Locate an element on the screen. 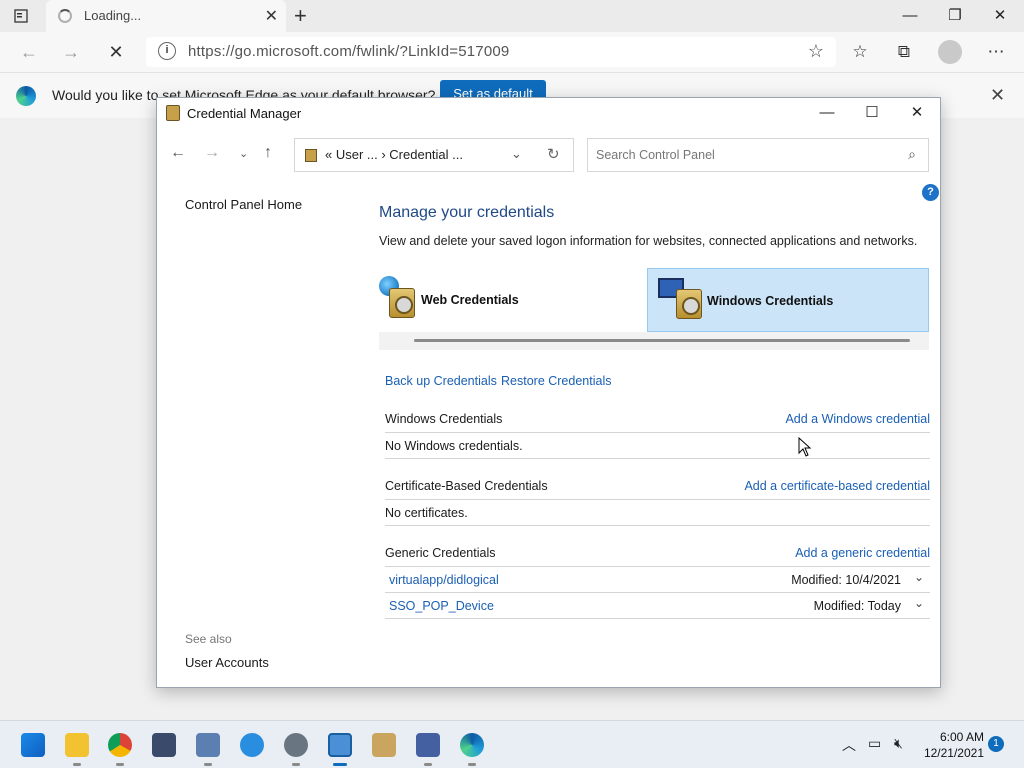 This screenshot has height=768, width=1024. breadcrumb: « User ... › Credential ... ⌄ ↻ is located at coordinates (434, 155).